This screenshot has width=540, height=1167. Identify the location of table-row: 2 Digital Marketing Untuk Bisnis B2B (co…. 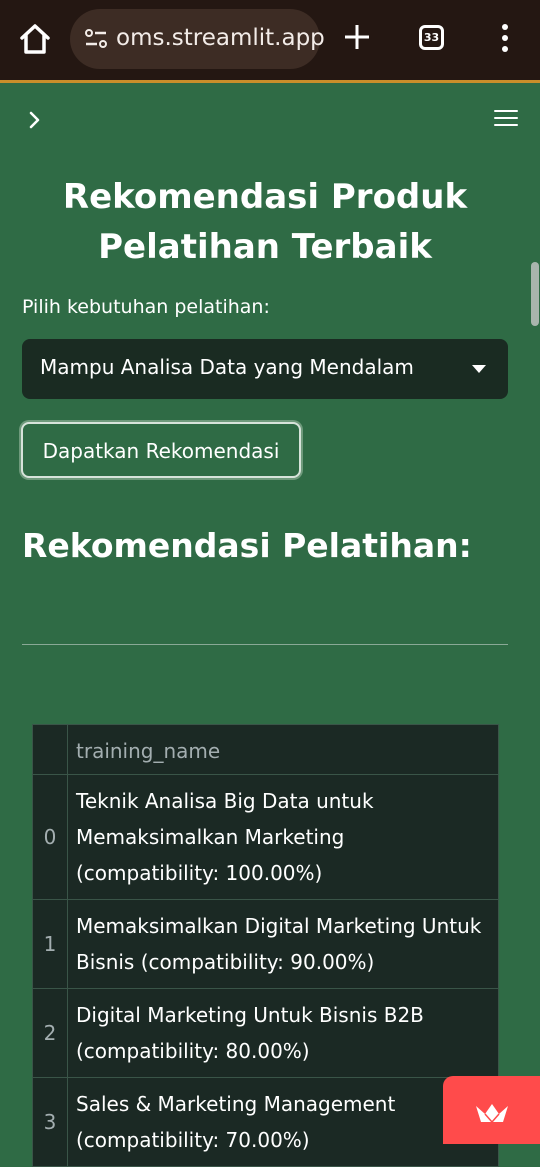
(265, 1033).